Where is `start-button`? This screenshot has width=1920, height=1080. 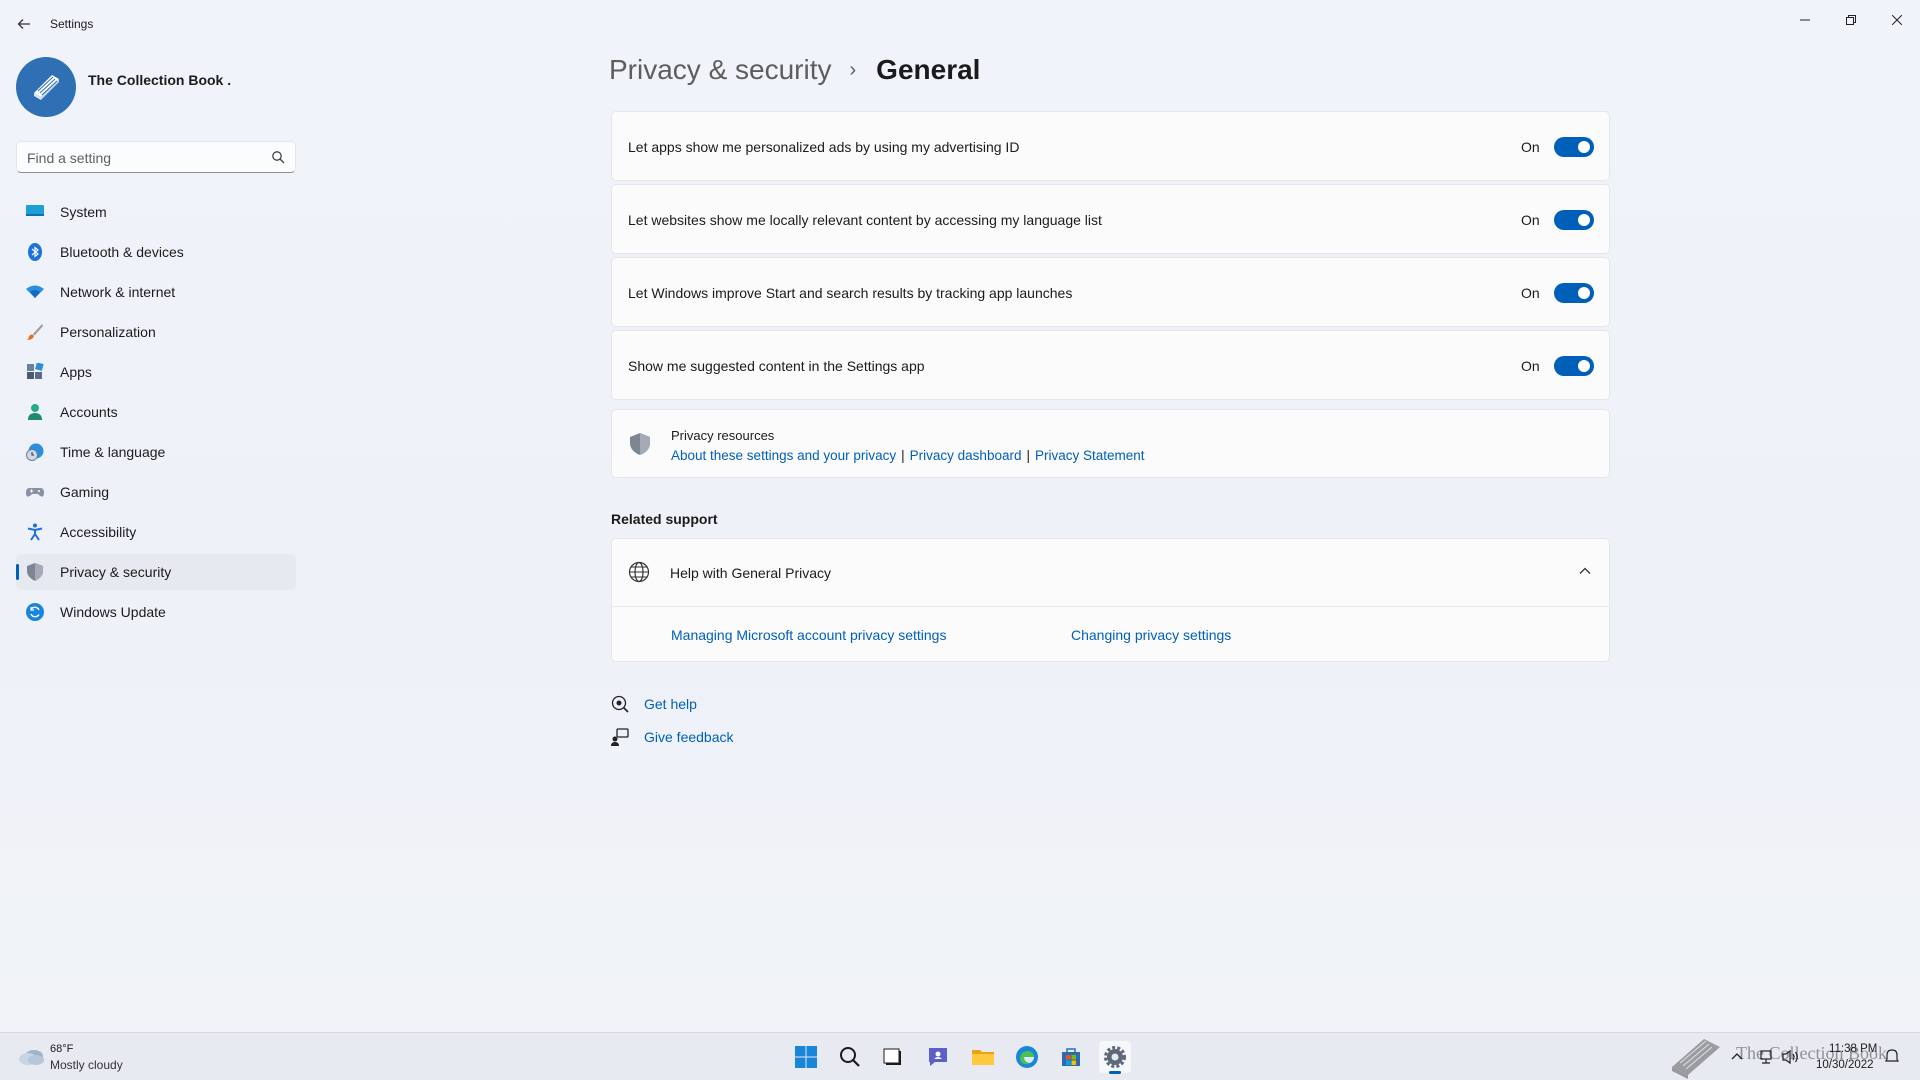
start-button is located at coordinates (806, 1057).